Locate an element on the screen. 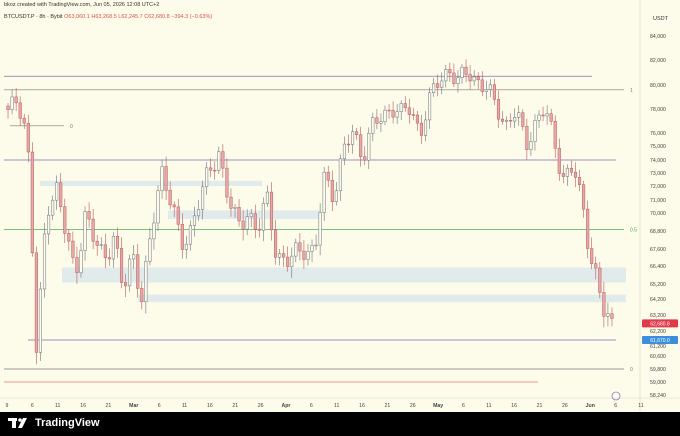  y-tick-label: 82,000 is located at coordinates (658, 61).